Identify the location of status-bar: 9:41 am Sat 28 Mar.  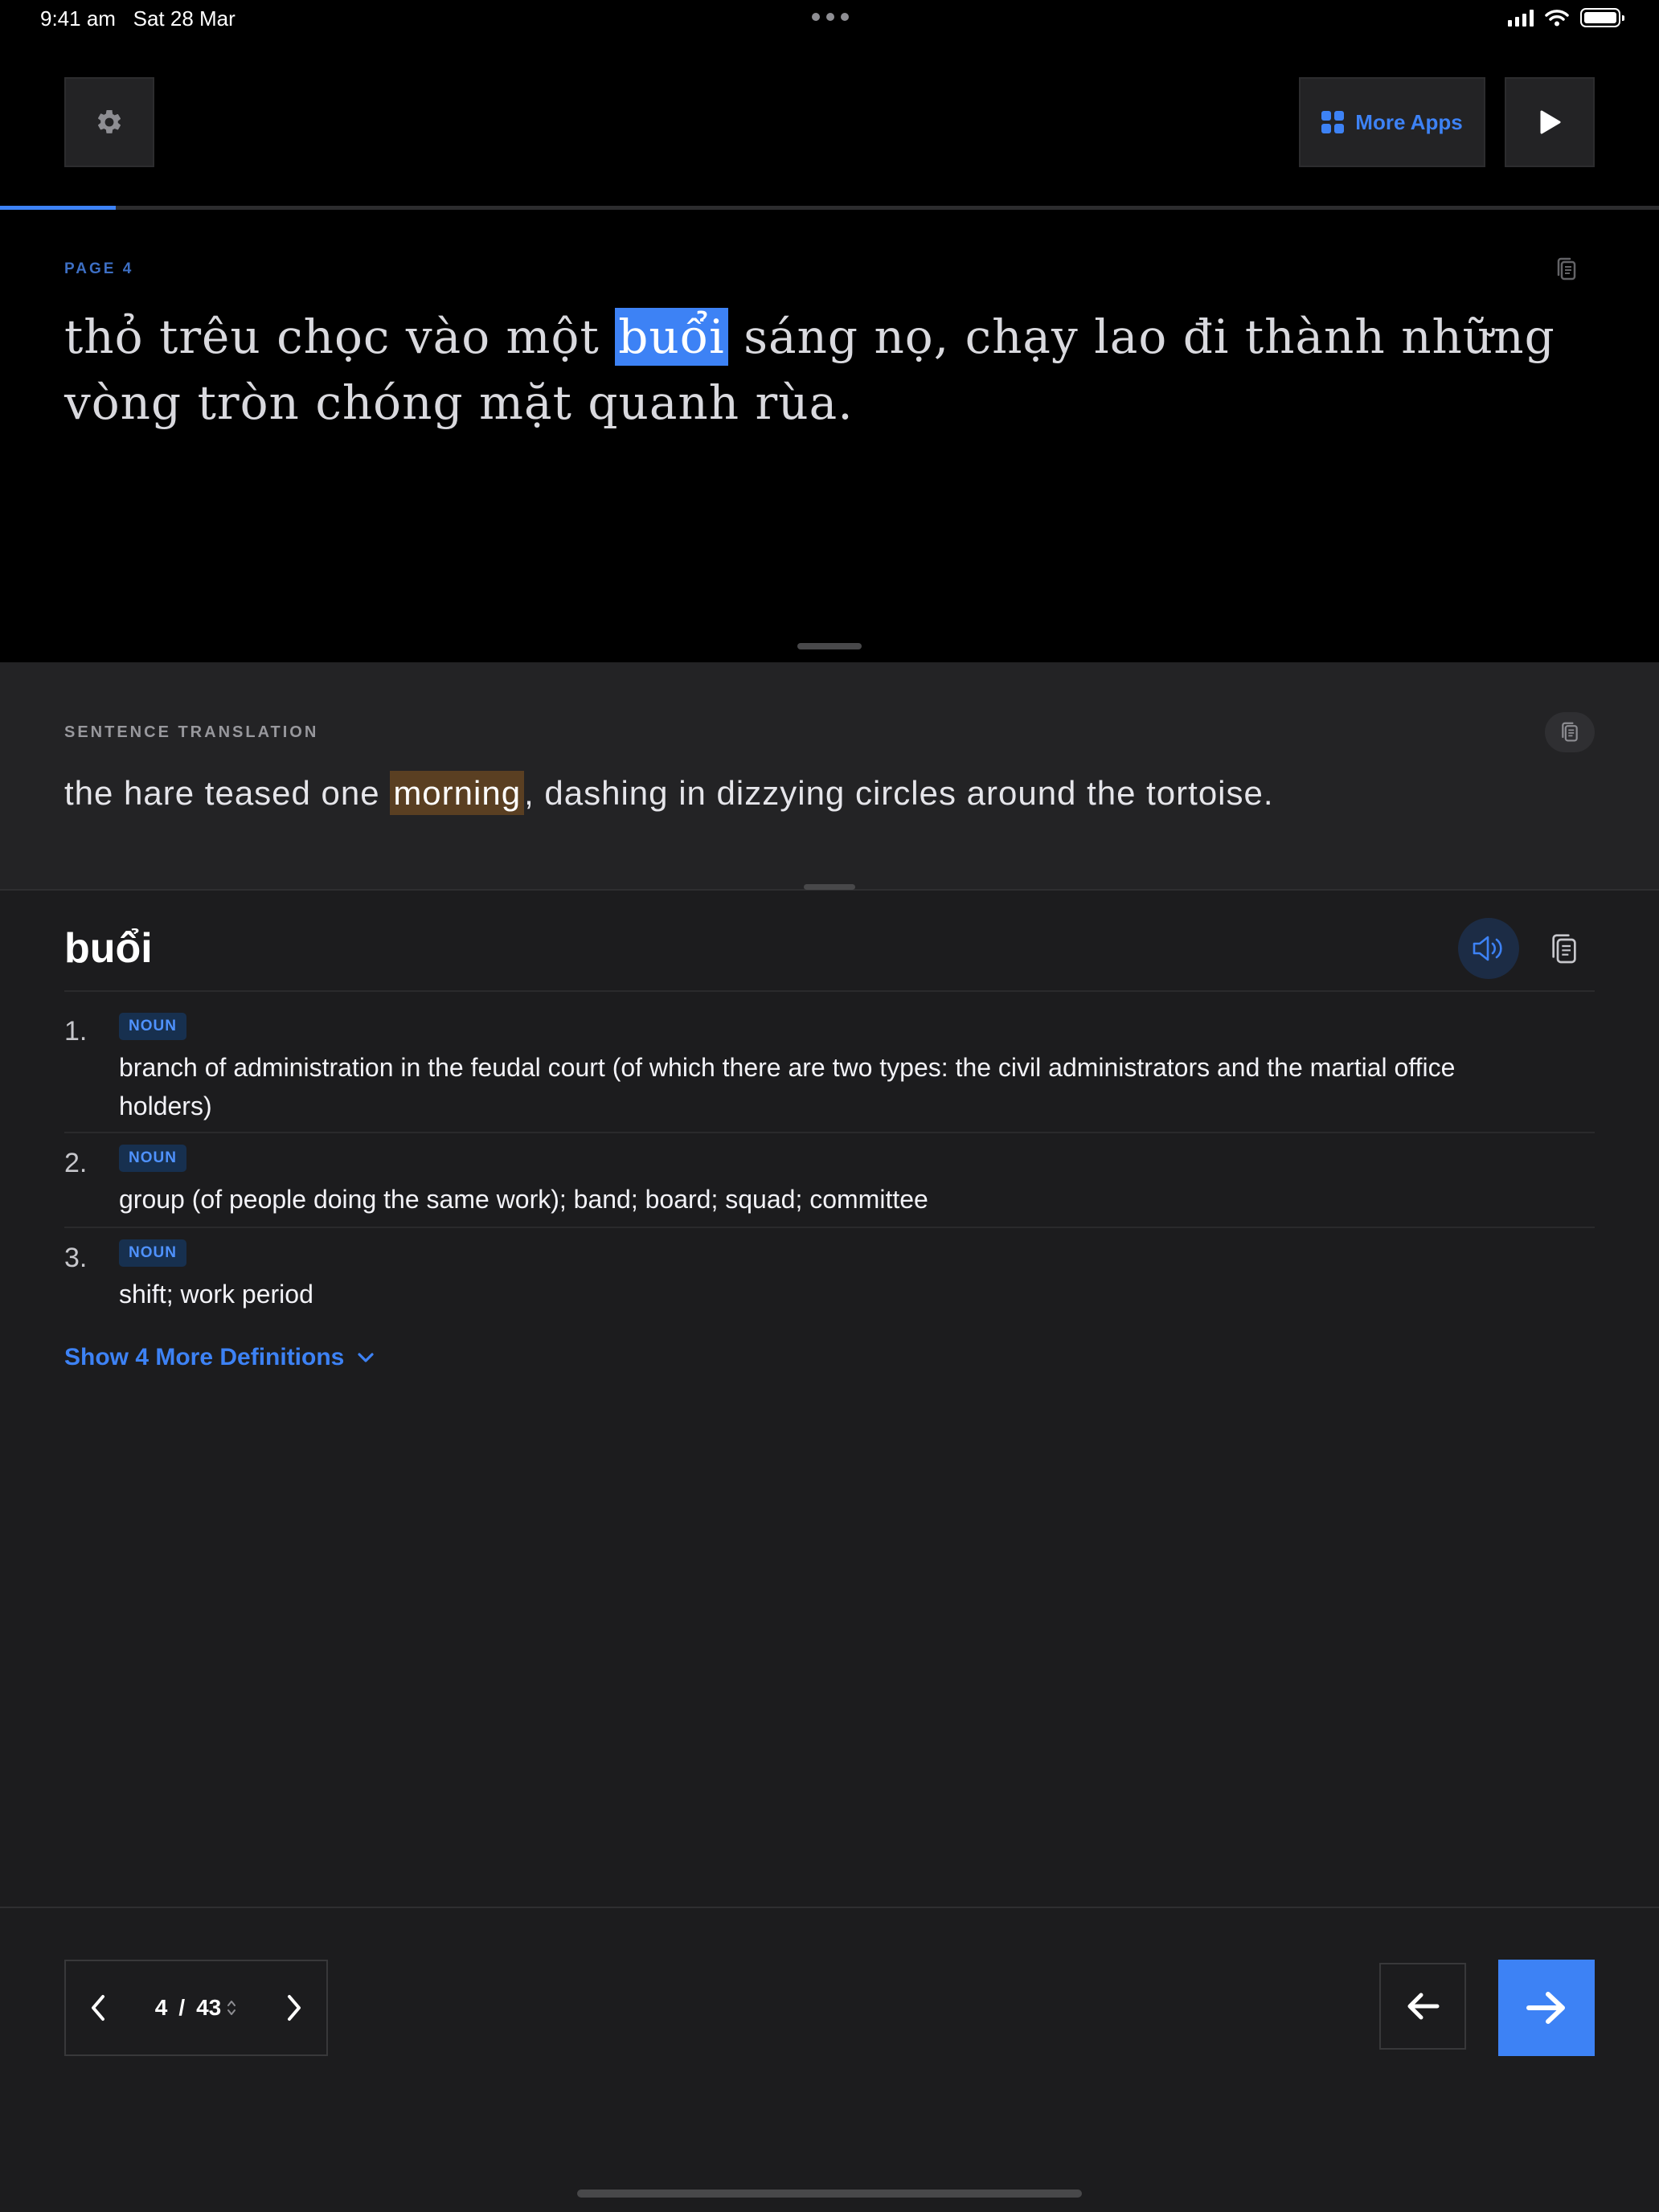
(829, 19).